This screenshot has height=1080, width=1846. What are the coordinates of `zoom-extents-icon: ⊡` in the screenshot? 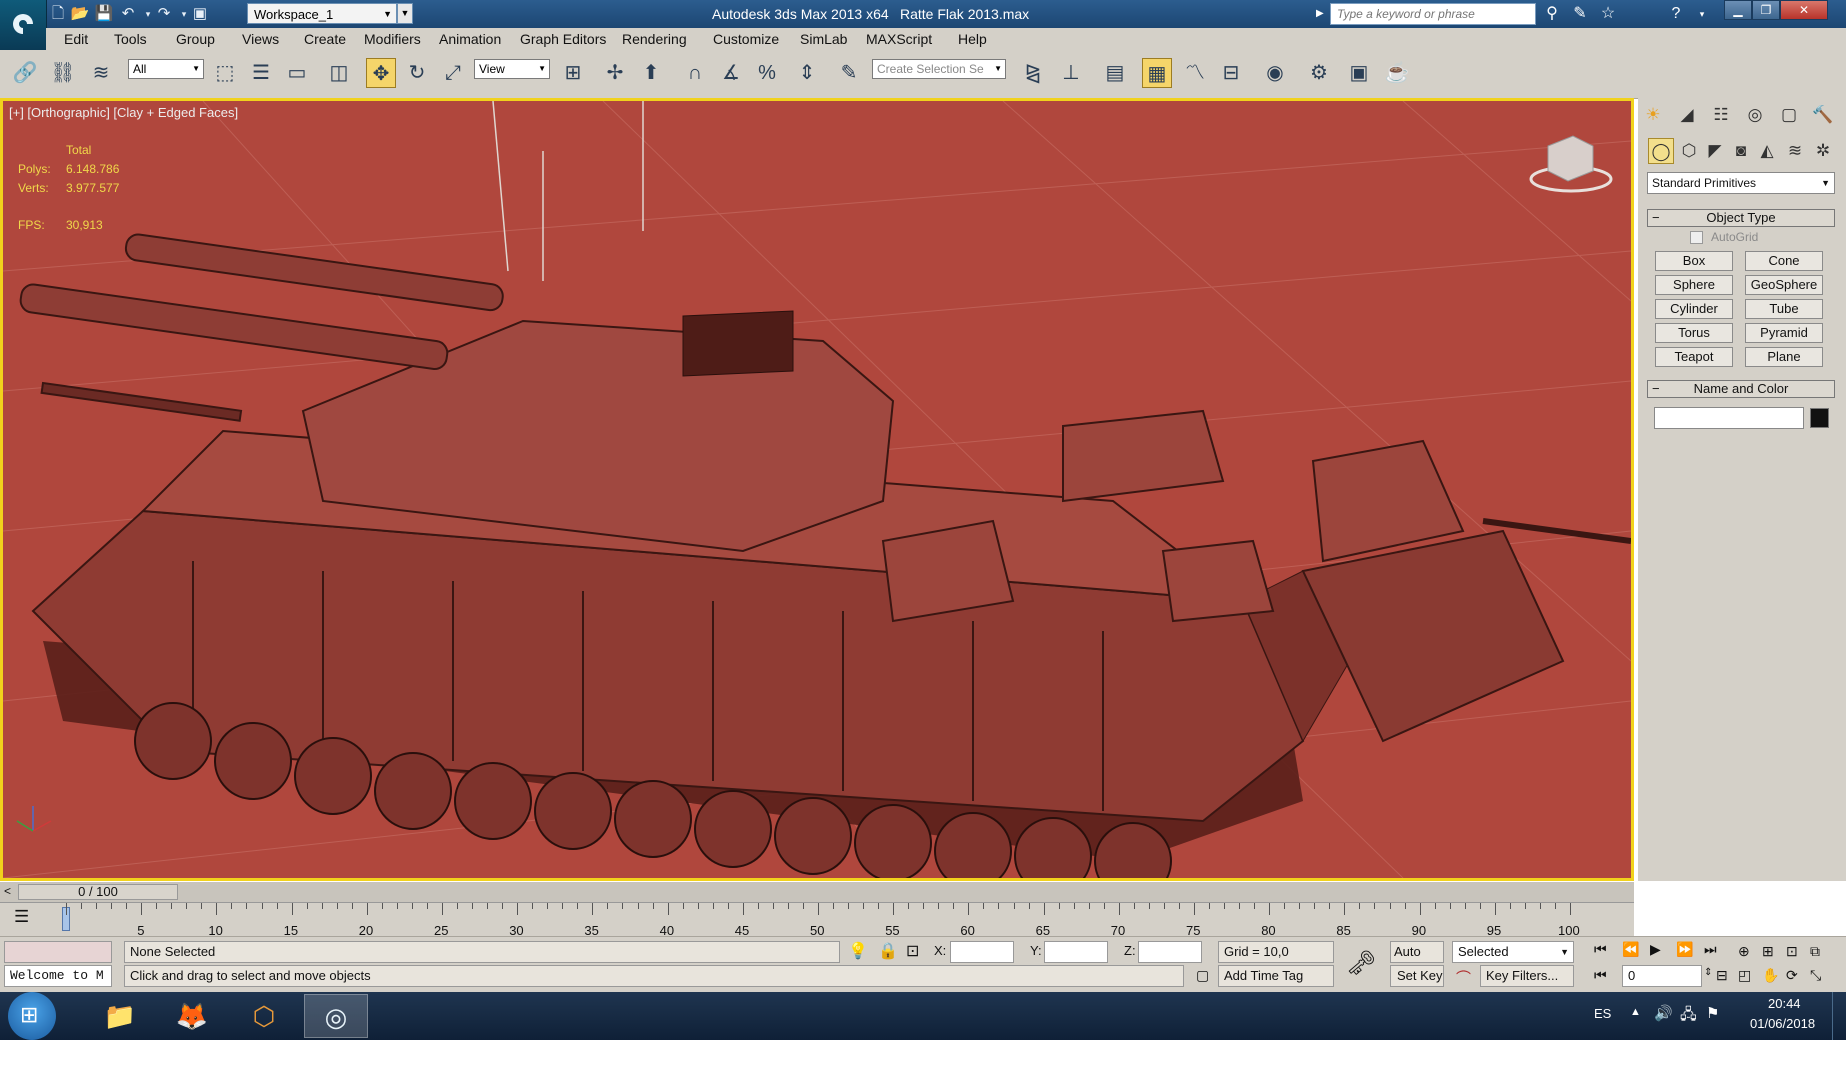 It's located at (1792, 951).